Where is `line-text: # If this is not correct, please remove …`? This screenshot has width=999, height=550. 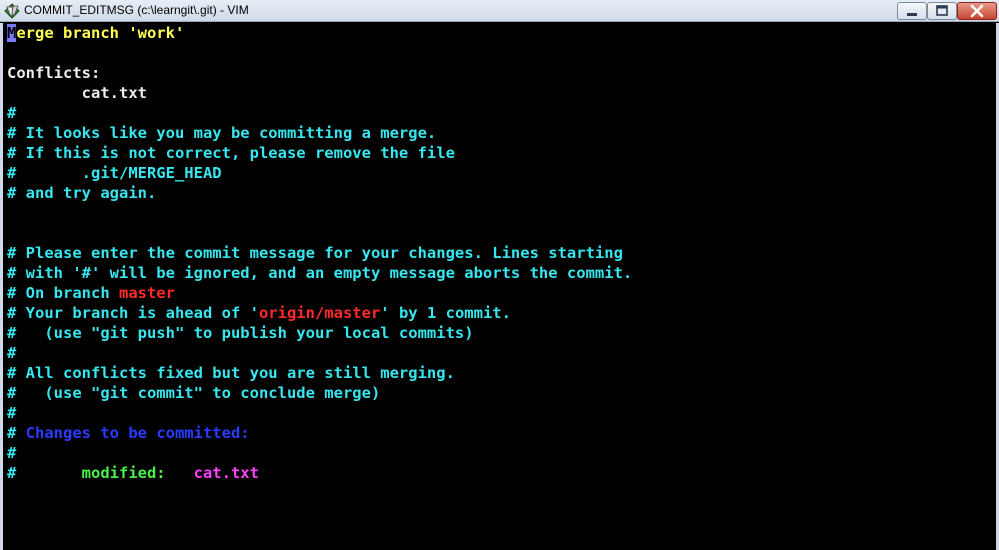 line-text: # If this is not correct, please remove … is located at coordinates (231, 153).